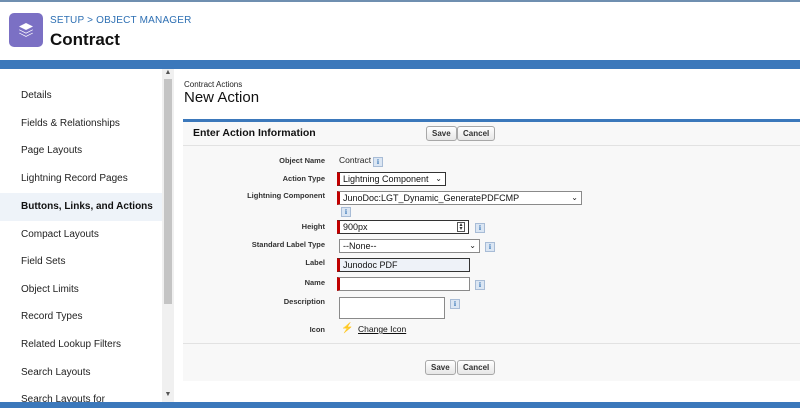 This screenshot has height=408, width=800. Describe the element at coordinates (303, 178) in the screenshot. I see `action-type-label: Action Type` at that location.